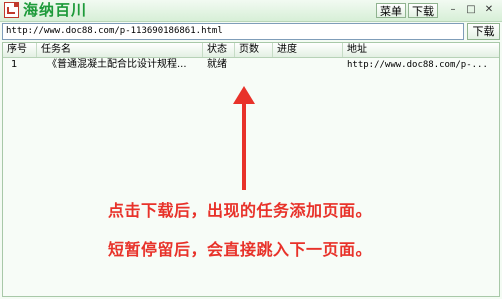 Image resolution: width=502 pixels, height=299 pixels. Describe the element at coordinates (120, 50) in the screenshot. I see `column-header-name: 任务名` at that location.